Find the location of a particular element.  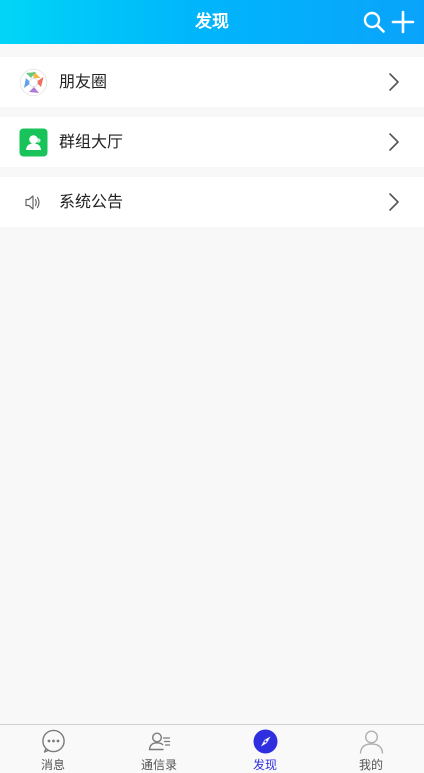

menu-item-group-hall: 群组大厅 is located at coordinates (212, 142).